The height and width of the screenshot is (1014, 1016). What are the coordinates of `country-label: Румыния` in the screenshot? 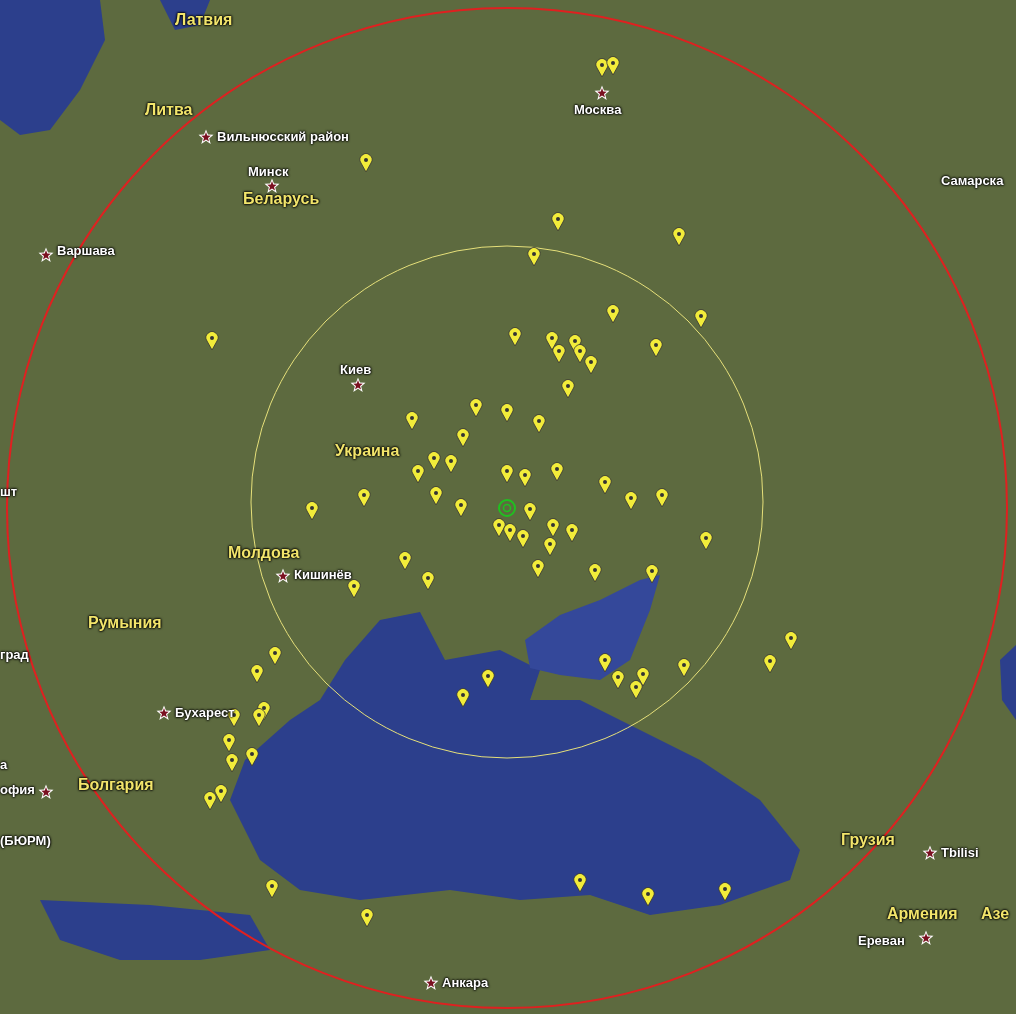 It's located at (125, 623).